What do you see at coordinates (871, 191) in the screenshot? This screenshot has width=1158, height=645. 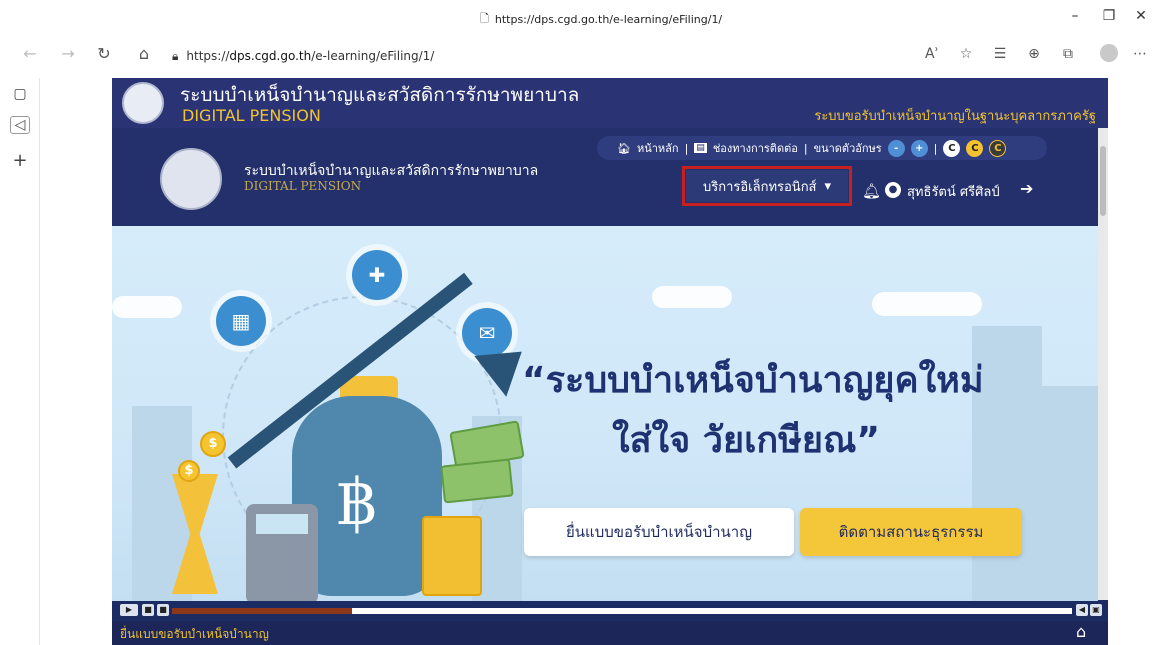 I see `bell-icon: 🔔︎` at bounding box center [871, 191].